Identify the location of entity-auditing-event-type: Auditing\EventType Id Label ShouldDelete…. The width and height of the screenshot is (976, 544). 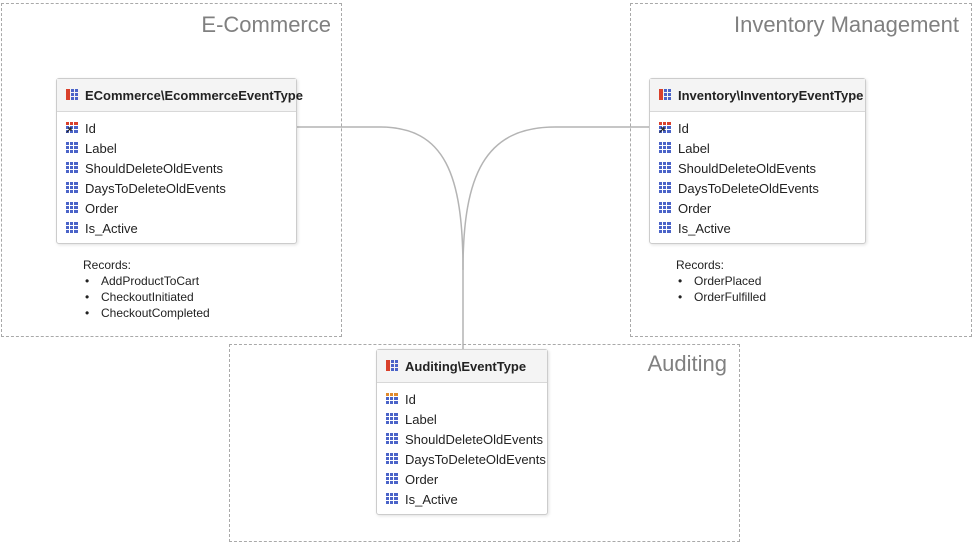
(462, 432).